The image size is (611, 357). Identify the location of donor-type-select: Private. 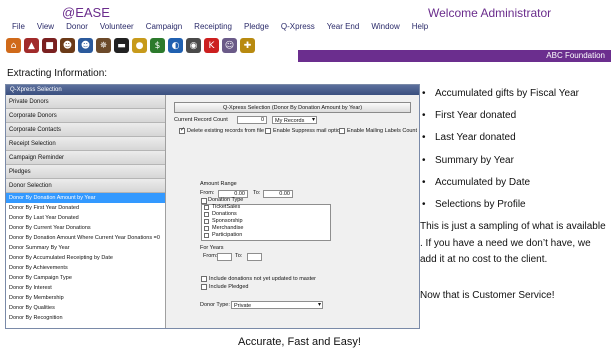
(277, 305).